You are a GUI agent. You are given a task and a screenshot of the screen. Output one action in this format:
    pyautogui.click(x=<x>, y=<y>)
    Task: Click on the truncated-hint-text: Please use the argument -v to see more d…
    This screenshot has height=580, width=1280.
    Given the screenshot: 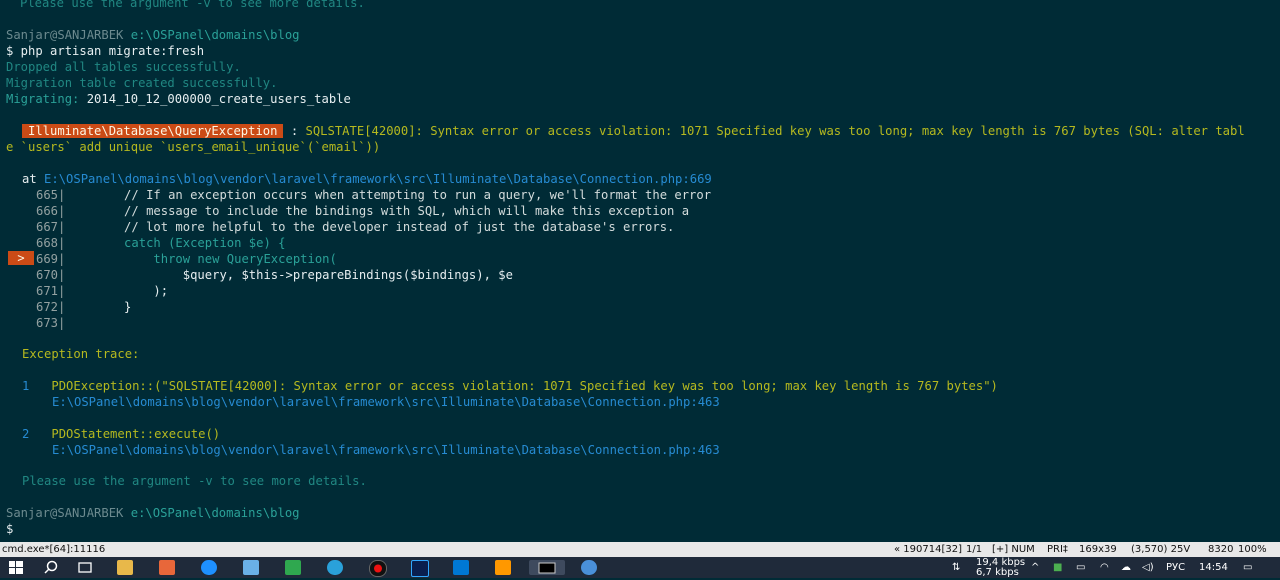 What is the action you would take?
    pyautogui.click(x=192, y=5)
    